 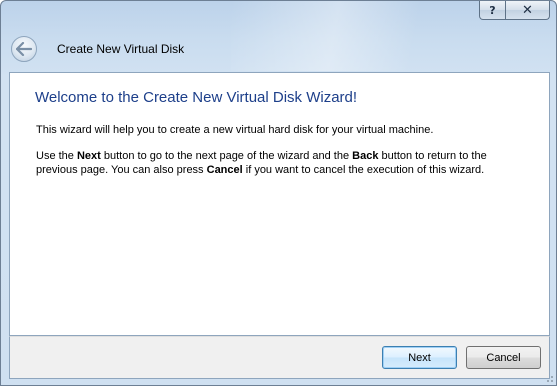 I want to click on cancel-button: Cancel, so click(x=503, y=357).